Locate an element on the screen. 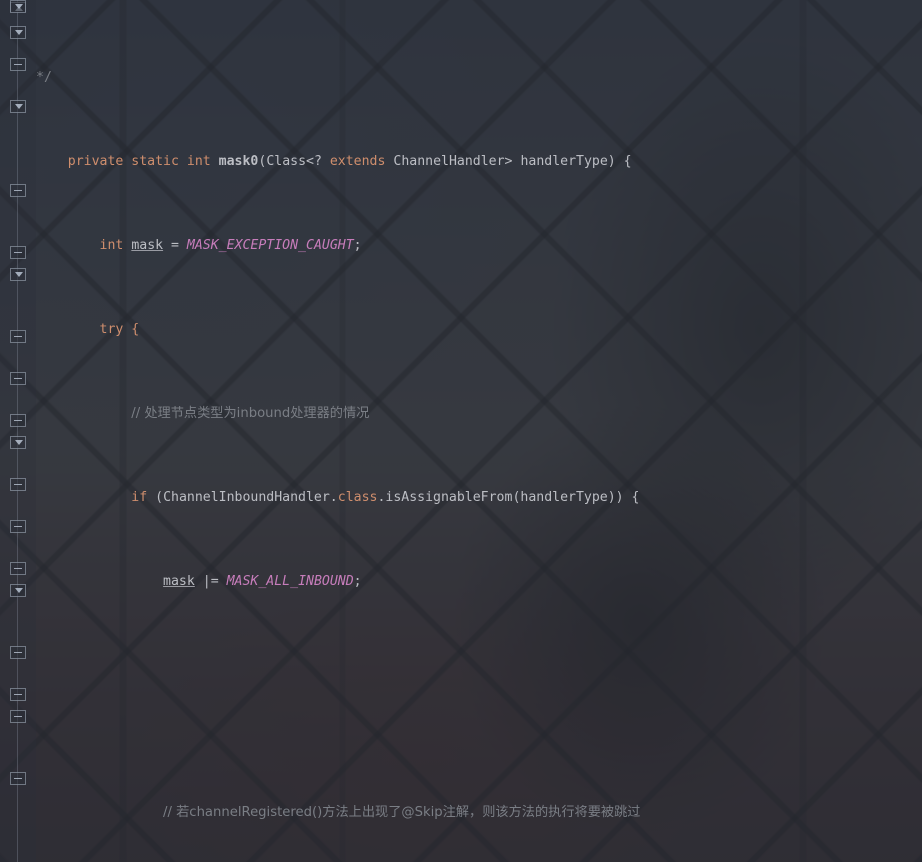 This screenshot has width=922, height=862. keyword-class: class is located at coordinates (357, 497).